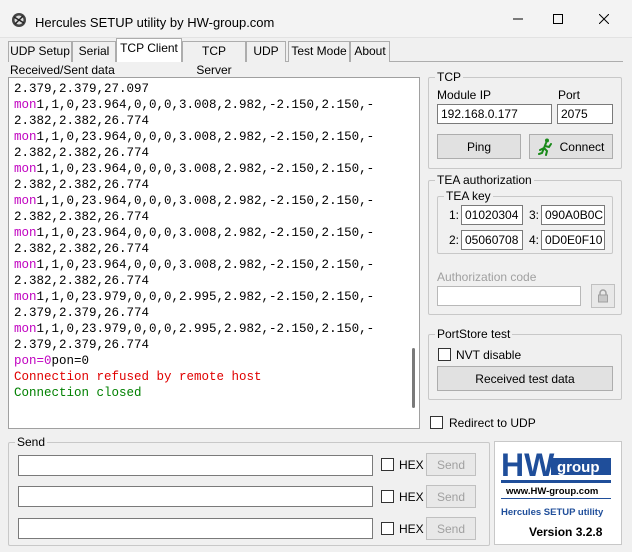  What do you see at coordinates (544, 147) in the screenshot?
I see `running-man-icon` at bounding box center [544, 147].